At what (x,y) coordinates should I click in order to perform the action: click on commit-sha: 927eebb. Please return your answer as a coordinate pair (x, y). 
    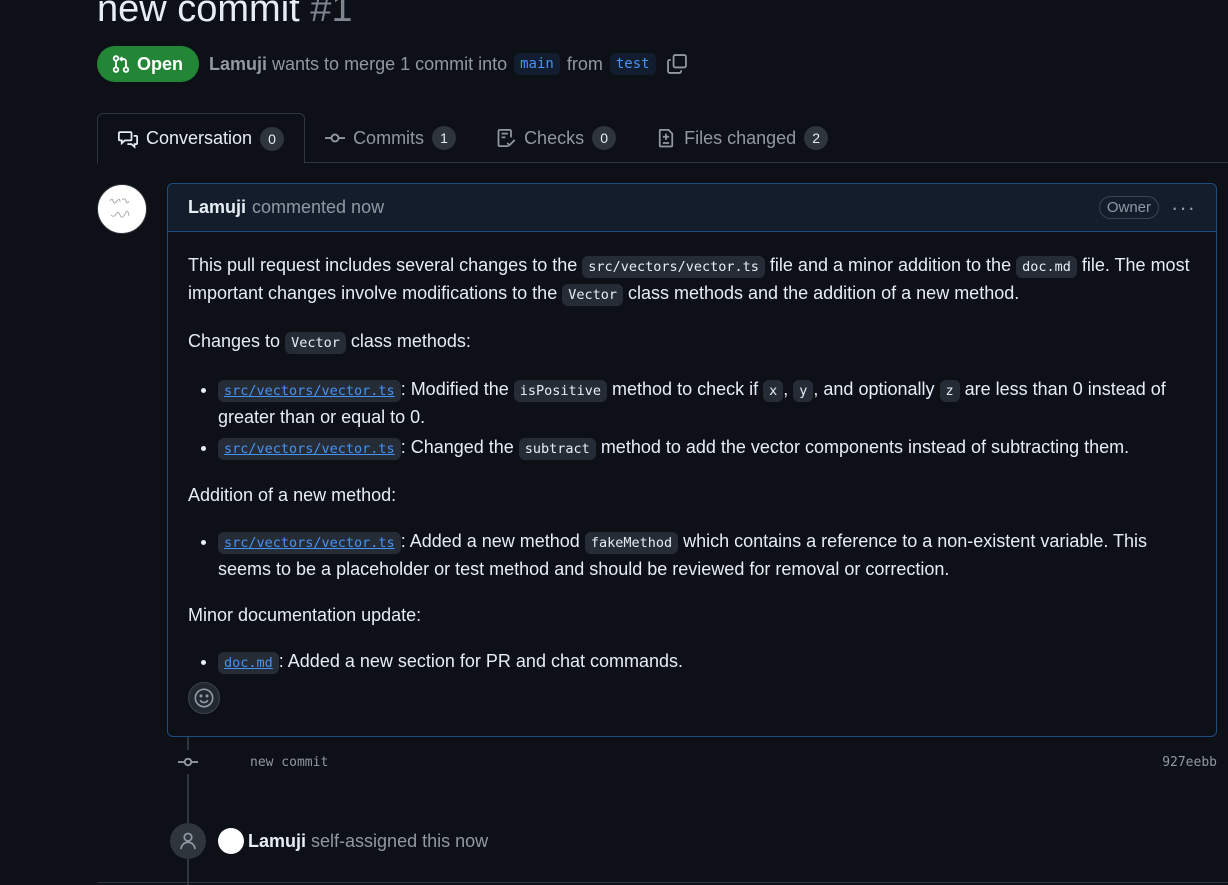
    Looking at the image, I should click on (1189, 762).